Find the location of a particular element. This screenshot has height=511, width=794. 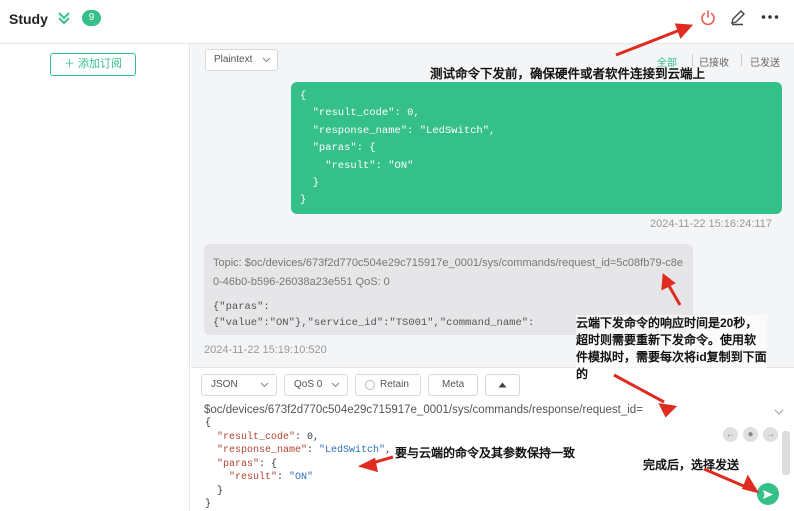

annotation-line: 云端下发命令的响应时间是20秒， is located at coordinates (667, 323).